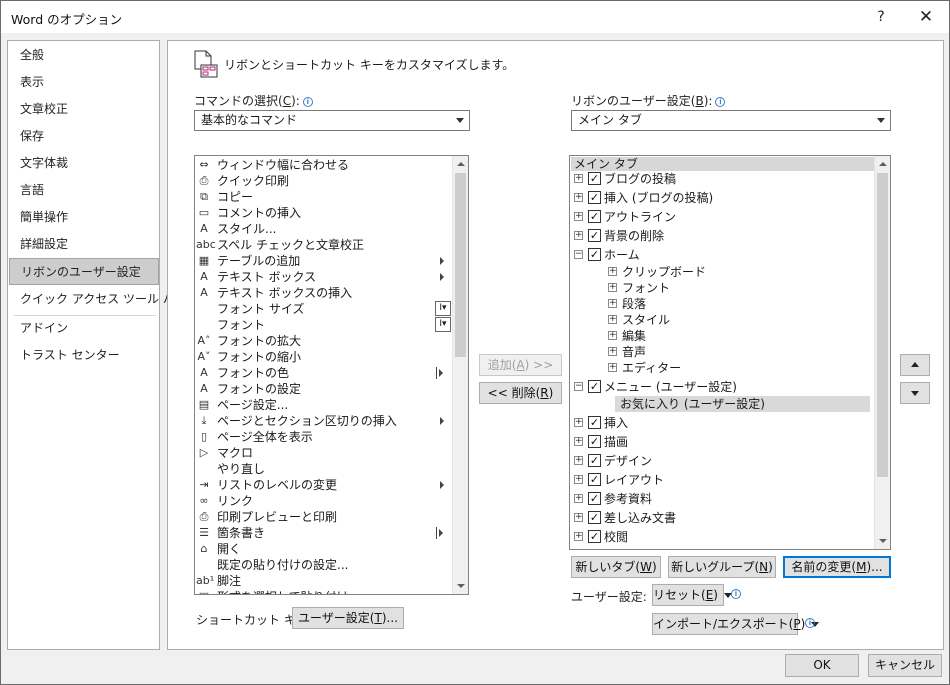 Image resolution: width=950 pixels, height=685 pixels. I want to click on new-group-button: 新しいグループ(N), so click(722, 567).